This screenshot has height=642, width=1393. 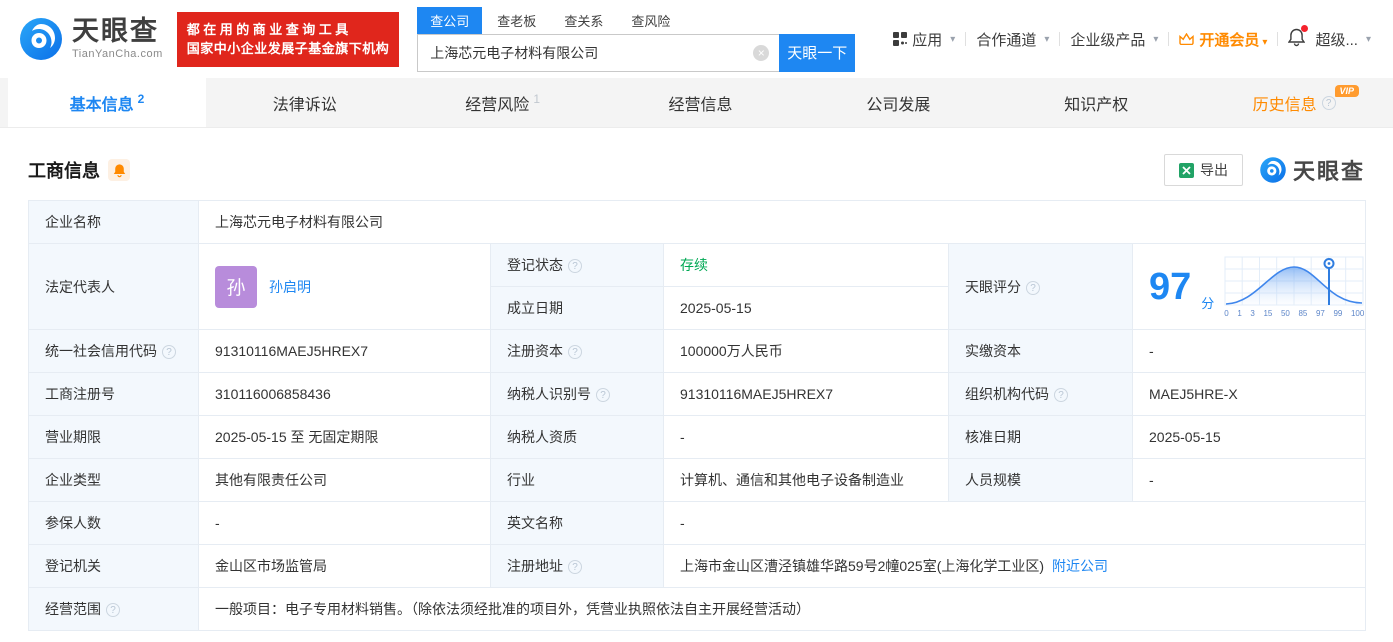 What do you see at coordinates (344, 480) in the screenshot?
I see `company-type-value: 其他有限责任公司` at bounding box center [344, 480].